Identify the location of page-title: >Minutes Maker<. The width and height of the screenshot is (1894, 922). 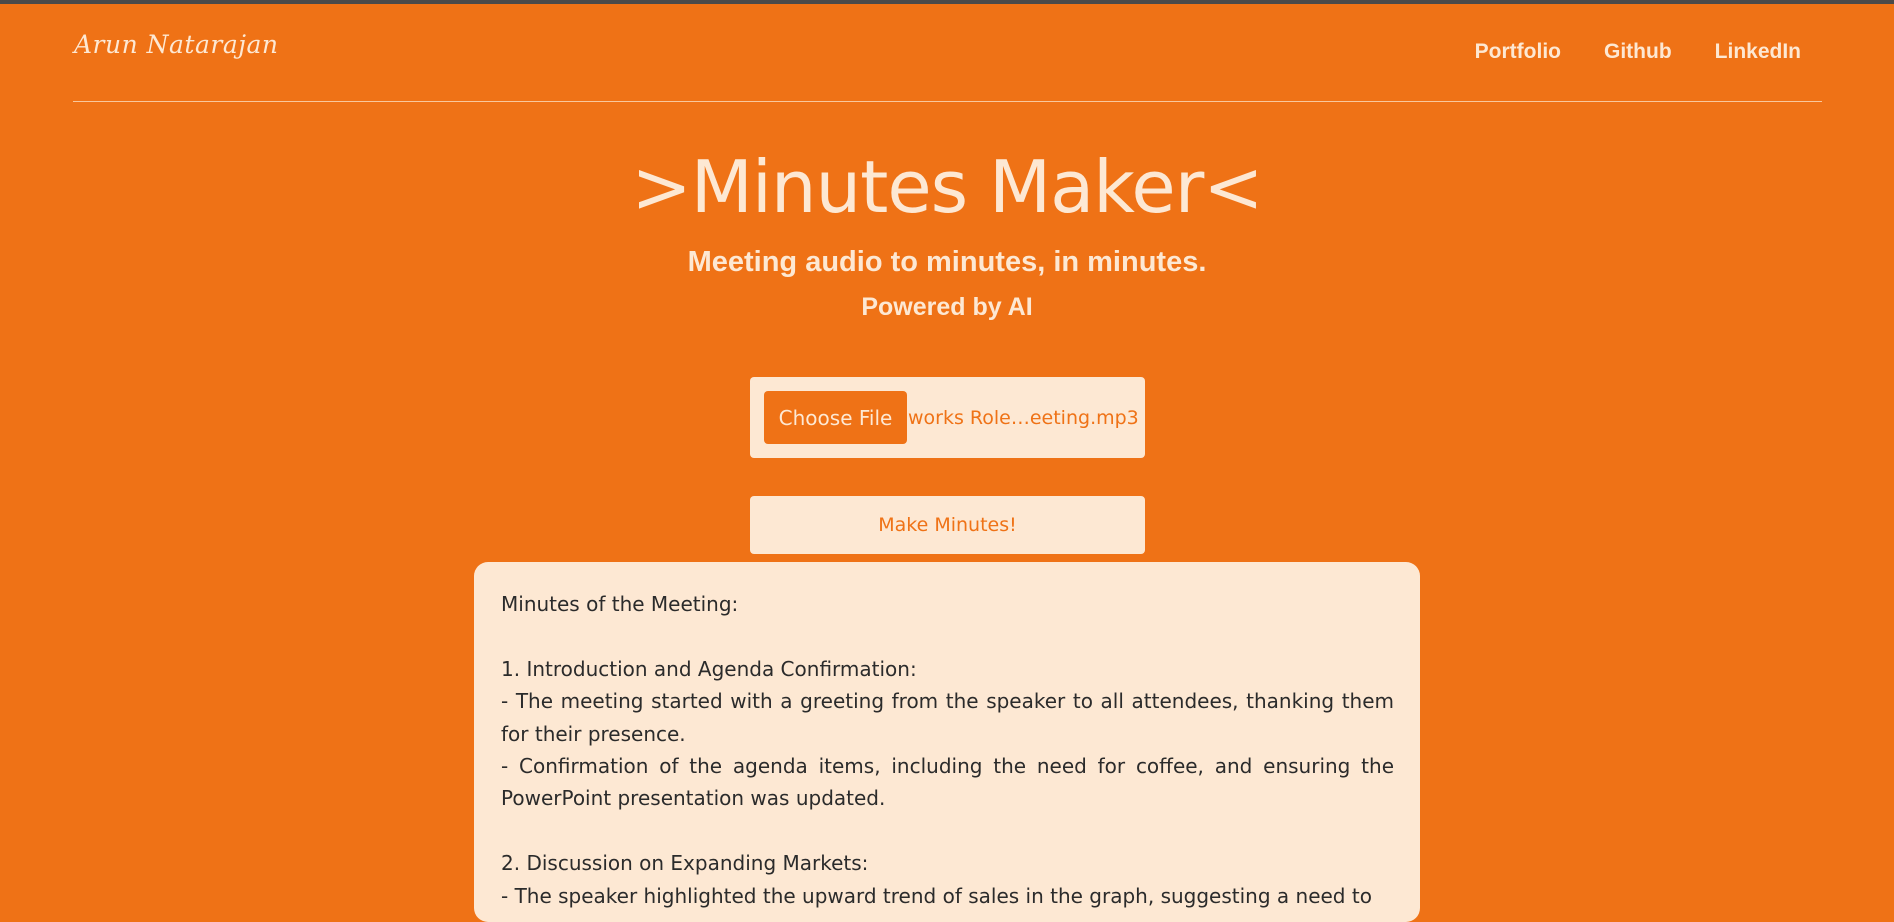
(947, 187).